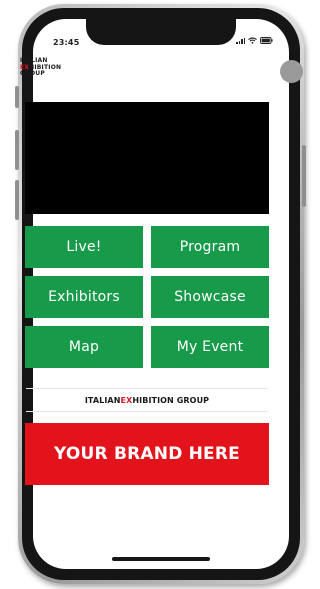 The image size is (320, 589). What do you see at coordinates (66, 42) in the screenshot?
I see `status-time: 23:45` at bounding box center [66, 42].